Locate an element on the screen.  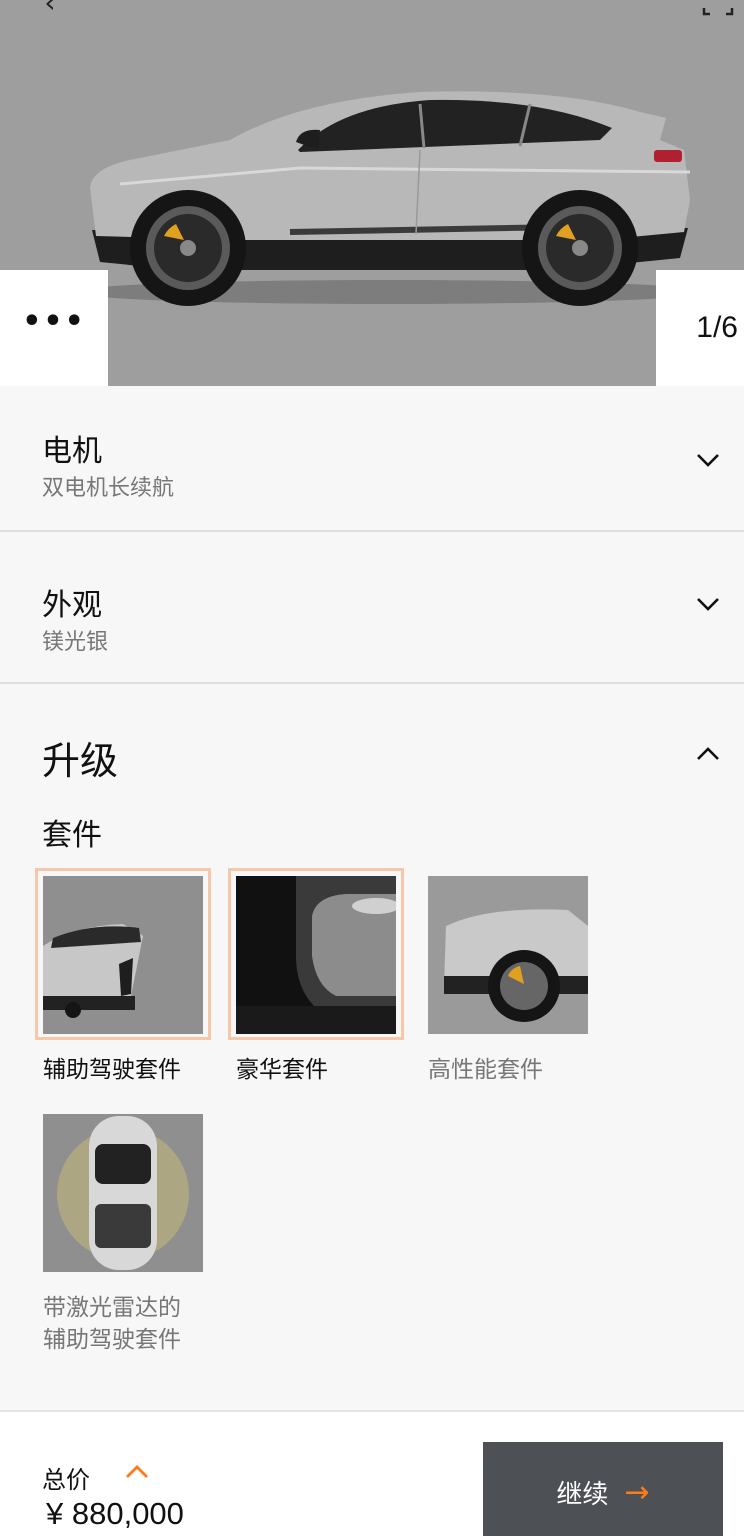
motor-section: 电机 双电机长续航 is located at coordinates (372, 459).